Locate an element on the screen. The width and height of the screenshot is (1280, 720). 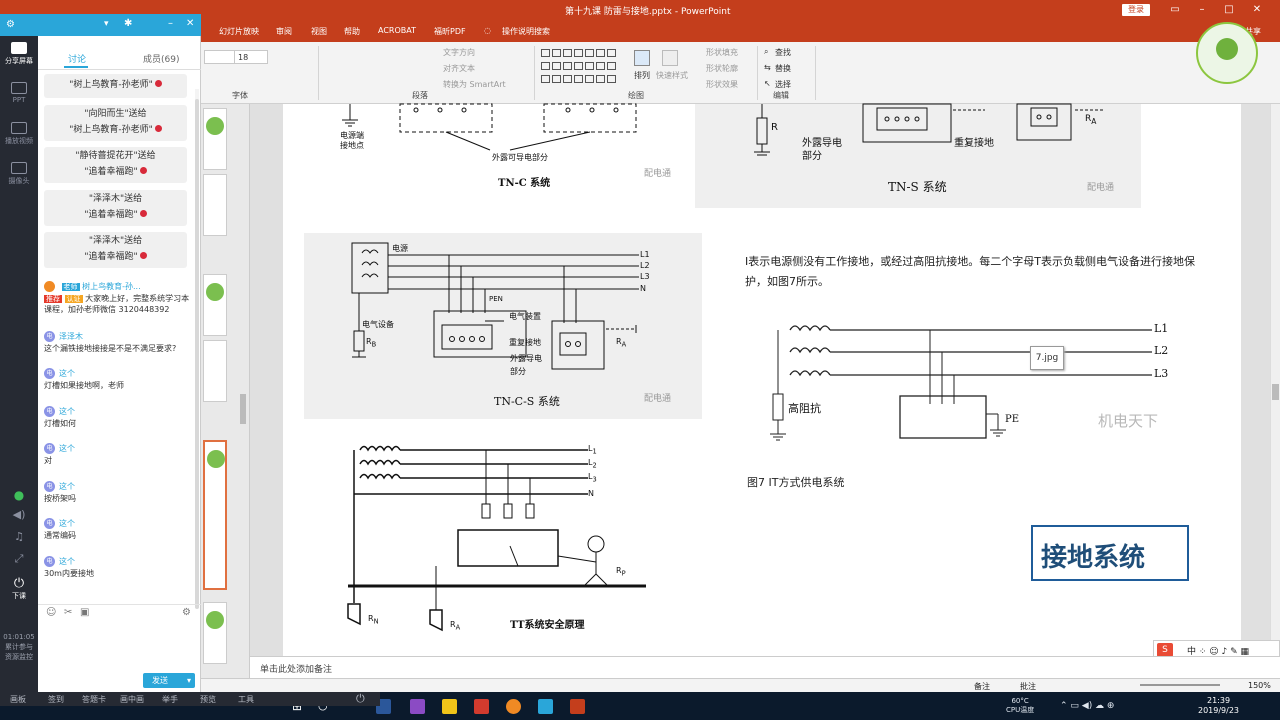
paragraph-group-label: 段落 is located at coordinates (420, 95).